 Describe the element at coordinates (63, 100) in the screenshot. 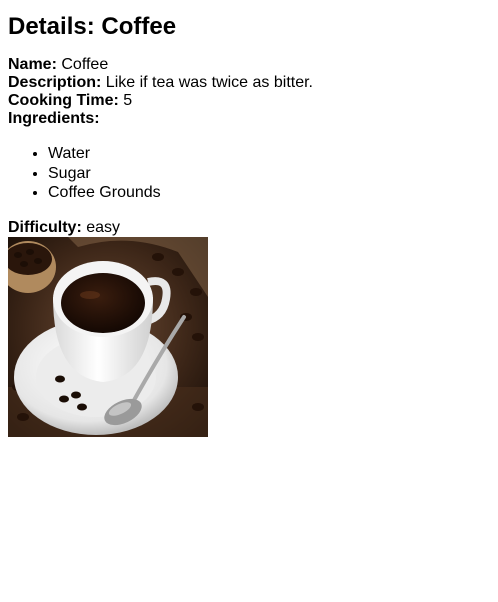

I see `cooking-time-label: Cooking Time:` at that location.